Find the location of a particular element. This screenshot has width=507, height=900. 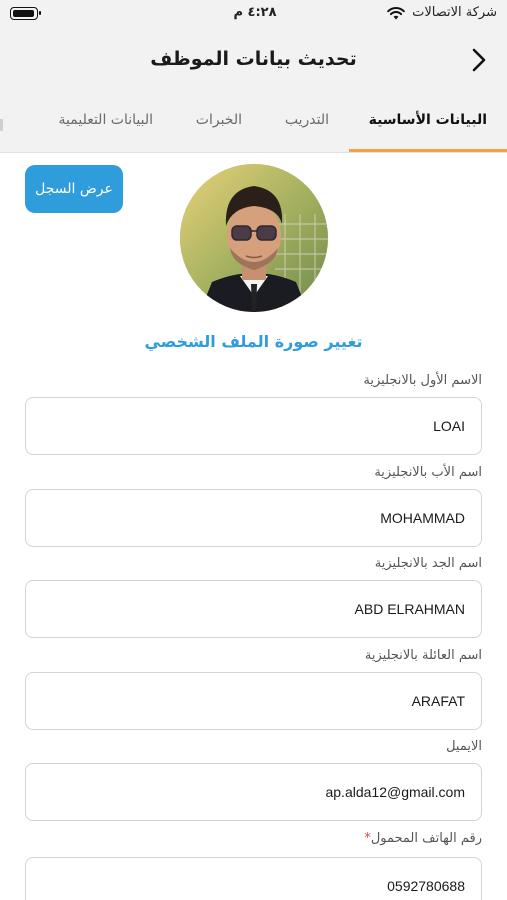

family-name-field: ARAFAT is located at coordinates (253, 701).